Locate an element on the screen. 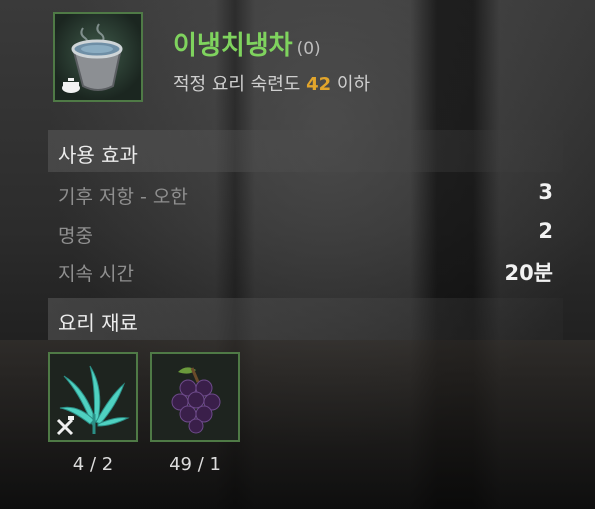  stat-row-cold-resistance: 기후 저항 - 오한 3 is located at coordinates (305, 195).